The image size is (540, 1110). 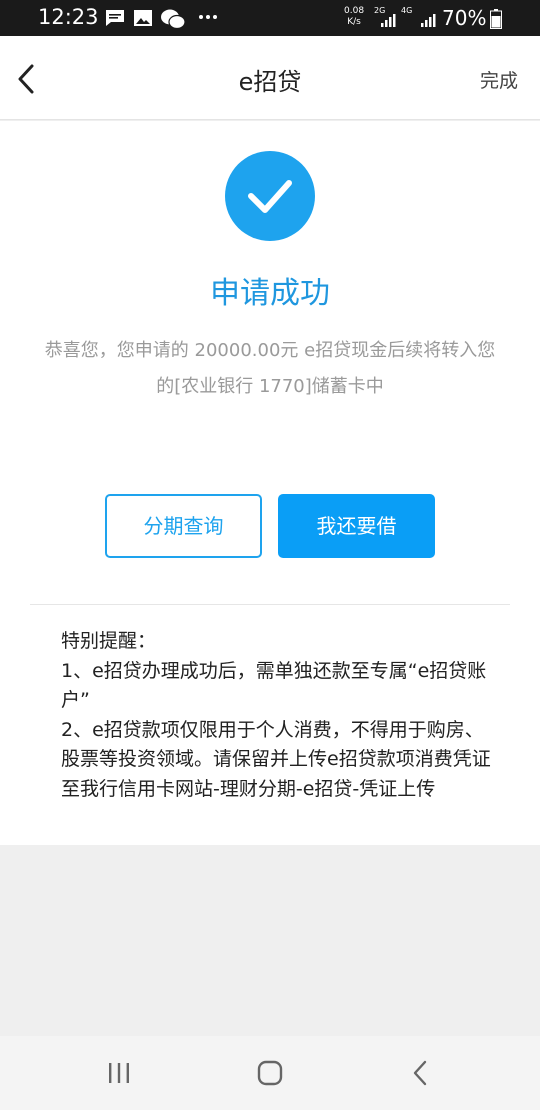 I want to click on borrow-more-button: 我还要借, so click(x=356, y=526).